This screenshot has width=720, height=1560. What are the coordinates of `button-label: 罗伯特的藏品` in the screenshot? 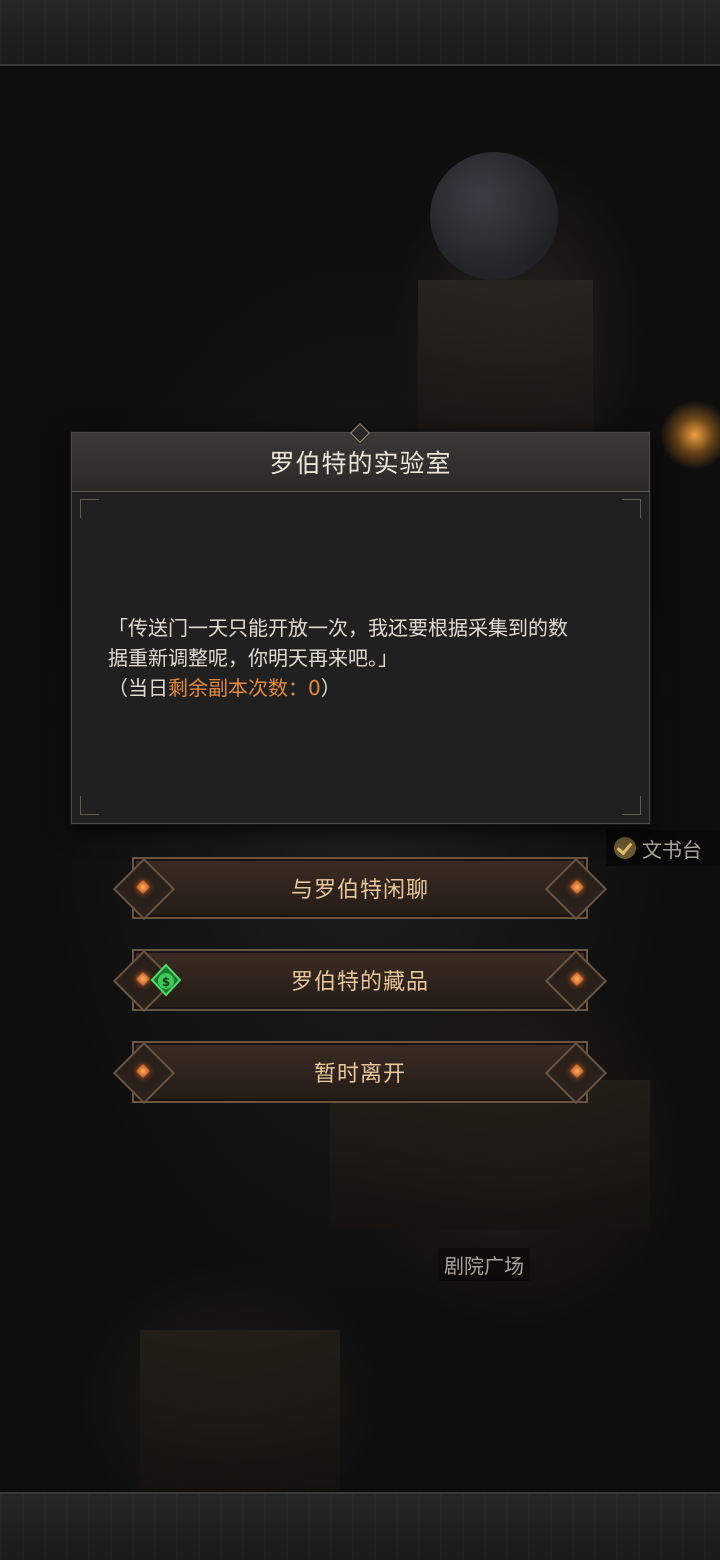 It's located at (359, 982).